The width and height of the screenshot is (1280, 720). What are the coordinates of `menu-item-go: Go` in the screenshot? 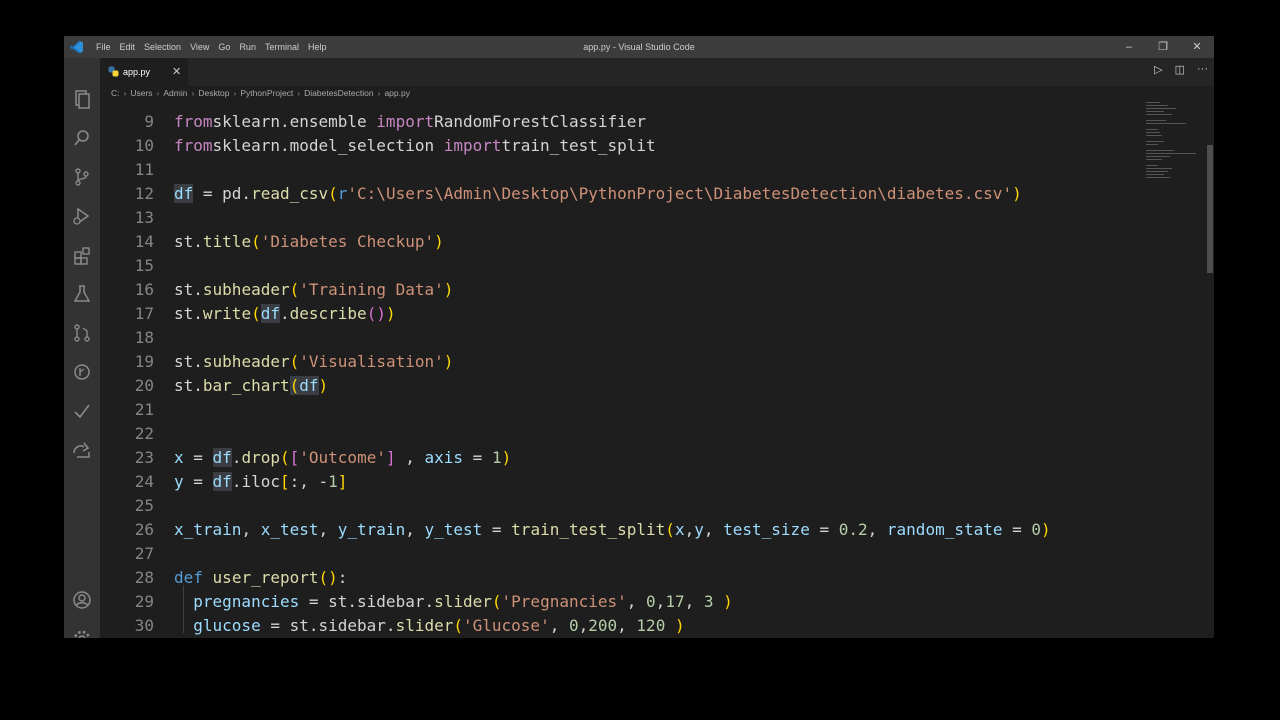 It's located at (224, 47).